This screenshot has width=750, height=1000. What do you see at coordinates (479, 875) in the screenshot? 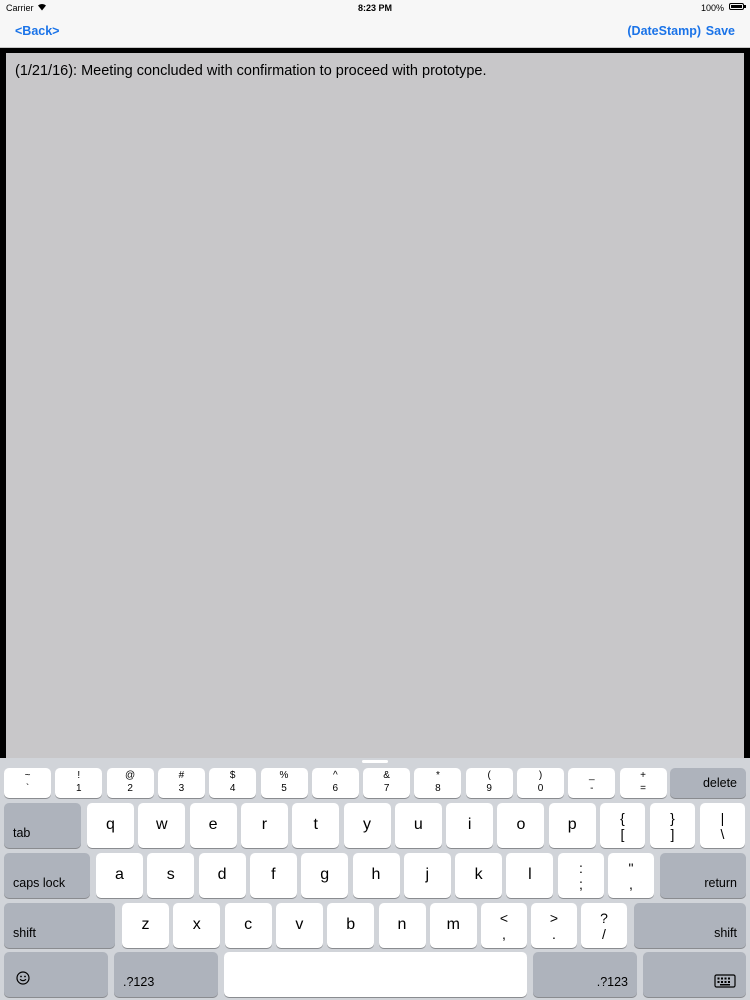
I see `key-k: k` at bounding box center [479, 875].